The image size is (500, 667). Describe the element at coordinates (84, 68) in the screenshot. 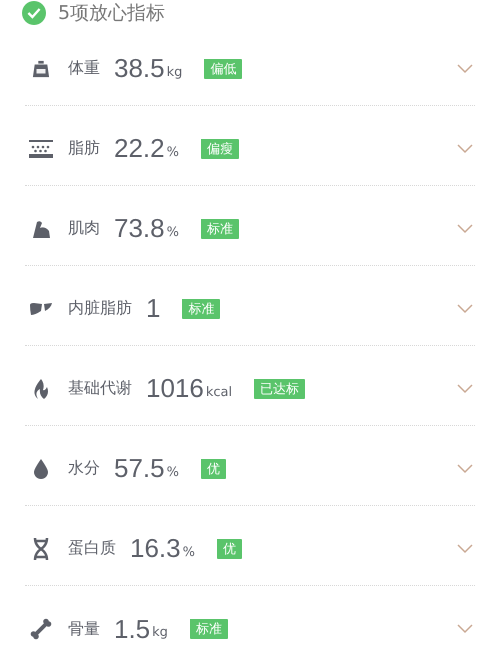

I see `metric-label: 体重` at that location.